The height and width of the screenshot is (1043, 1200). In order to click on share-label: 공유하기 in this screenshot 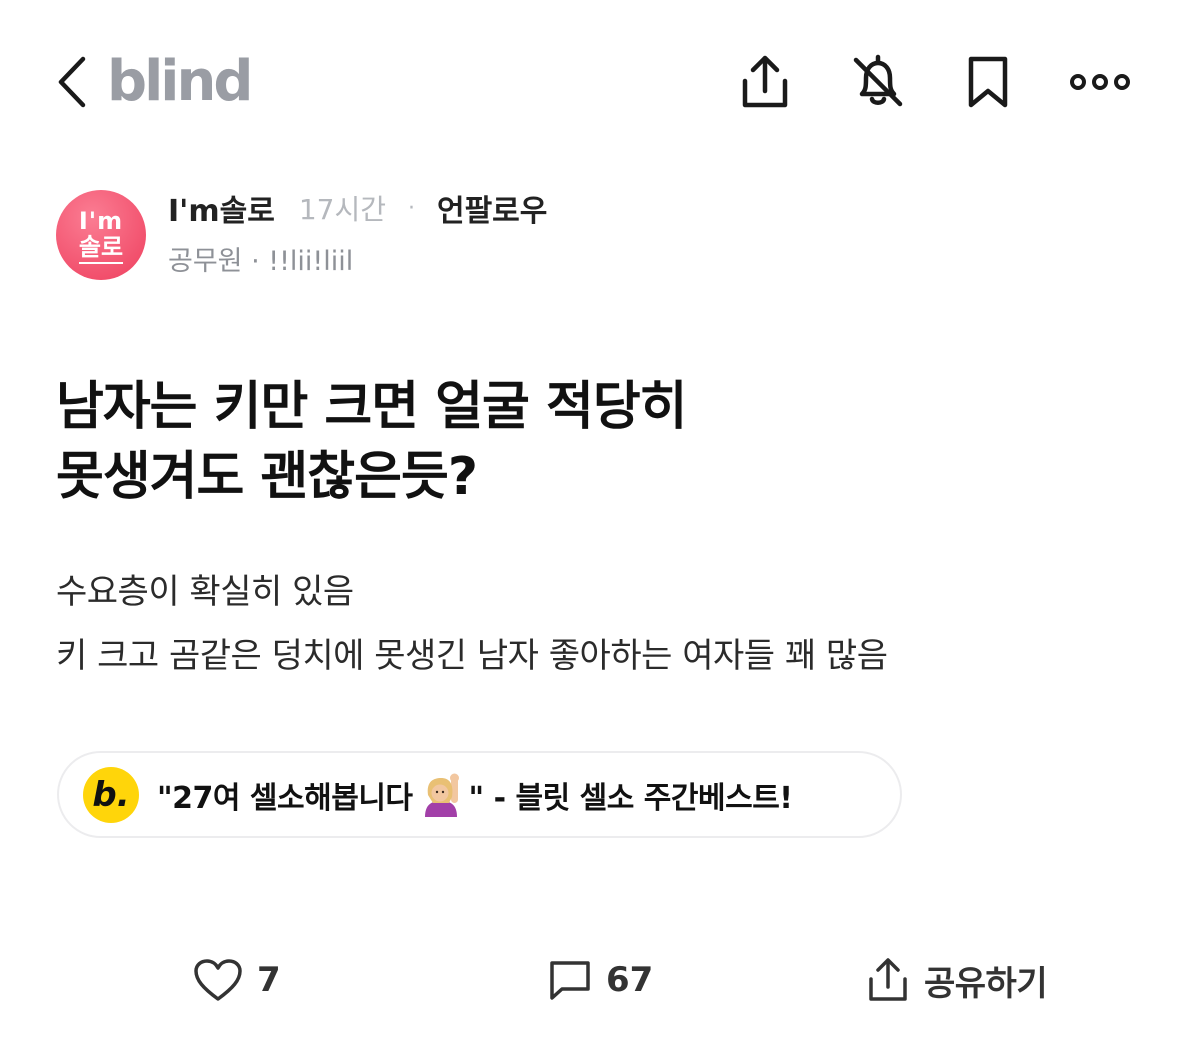, I will do `click(986, 983)`.